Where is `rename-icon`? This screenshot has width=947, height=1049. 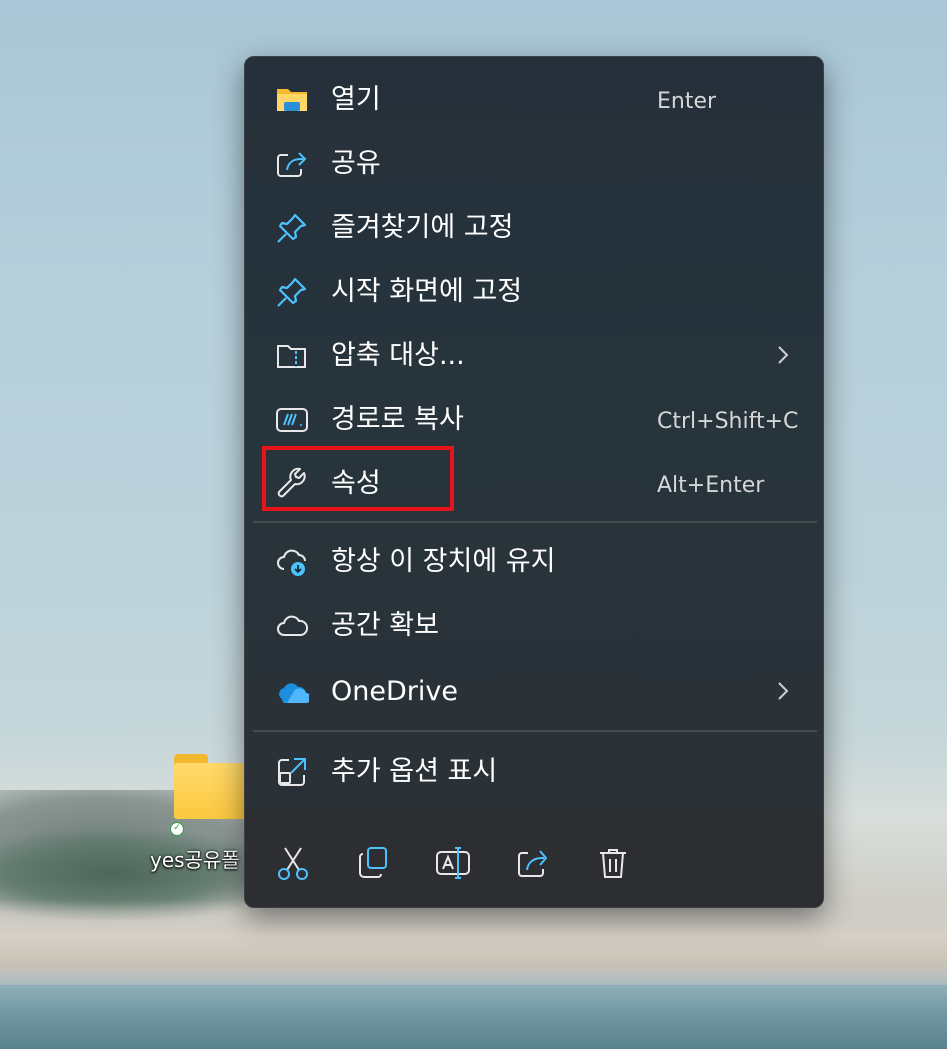 rename-icon is located at coordinates (453, 863).